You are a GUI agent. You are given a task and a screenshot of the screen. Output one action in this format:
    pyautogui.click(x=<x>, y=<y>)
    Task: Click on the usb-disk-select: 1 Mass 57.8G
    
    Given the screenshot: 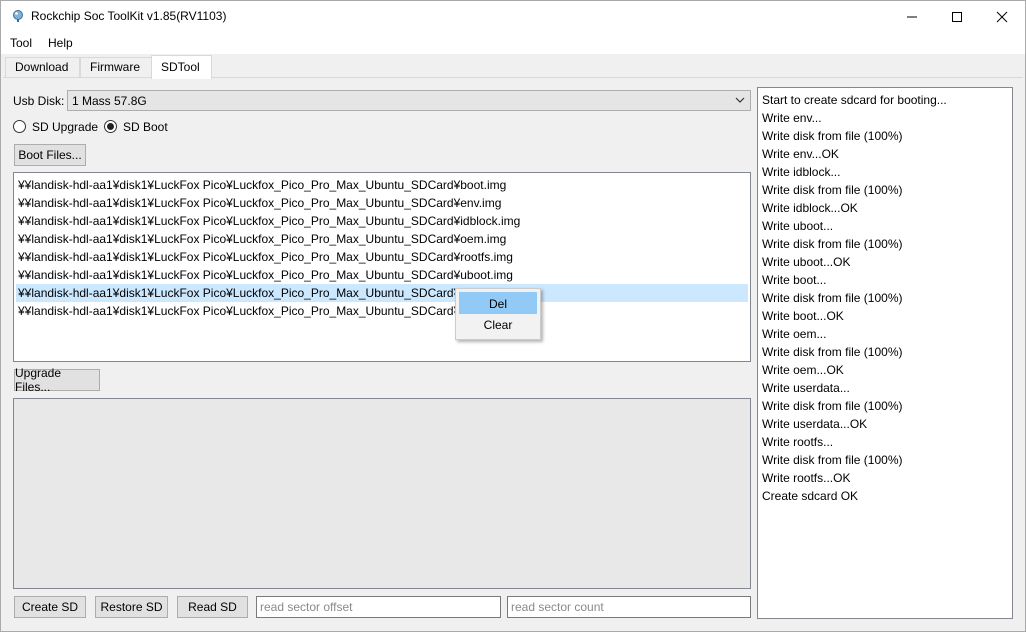 What is the action you would take?
    pyautogui.click(x=409, y=100)
    